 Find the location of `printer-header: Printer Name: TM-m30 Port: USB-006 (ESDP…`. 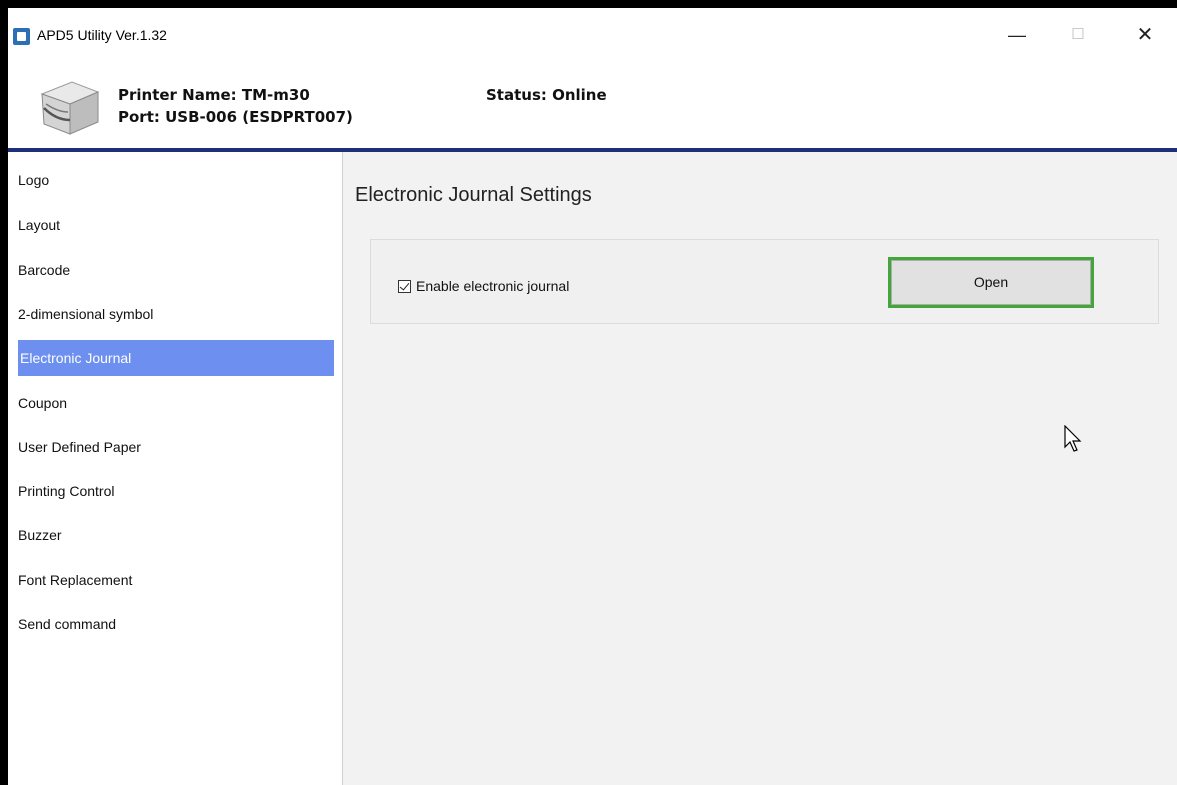

printer-header: Printer Name: TM-m30 Port: USB-006 (ESDP… is located at coordinates (592, 100).